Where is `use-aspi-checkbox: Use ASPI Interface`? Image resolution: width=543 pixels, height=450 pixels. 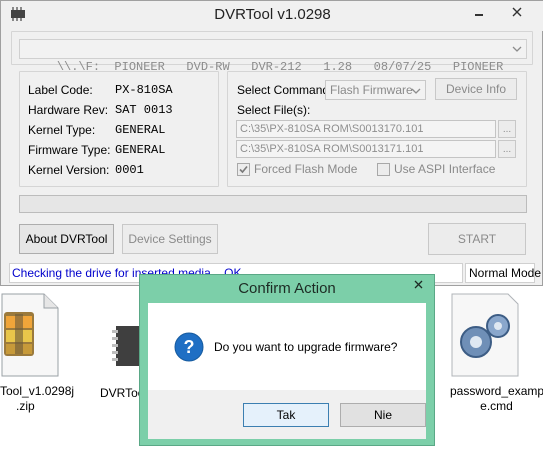
use-aspi-checkbox: Use ASPI Interface is located at coordinates (436, 169).